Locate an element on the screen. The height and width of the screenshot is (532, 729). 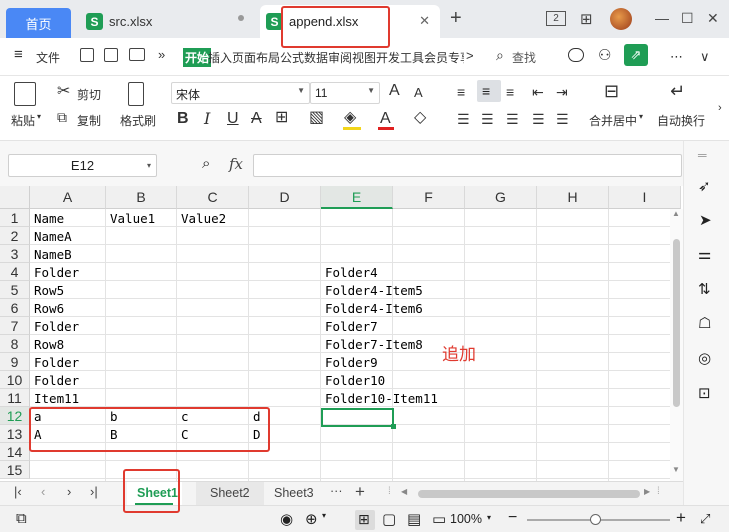
screen-record-icon: ⧉ is located at coordinates (21, 518).